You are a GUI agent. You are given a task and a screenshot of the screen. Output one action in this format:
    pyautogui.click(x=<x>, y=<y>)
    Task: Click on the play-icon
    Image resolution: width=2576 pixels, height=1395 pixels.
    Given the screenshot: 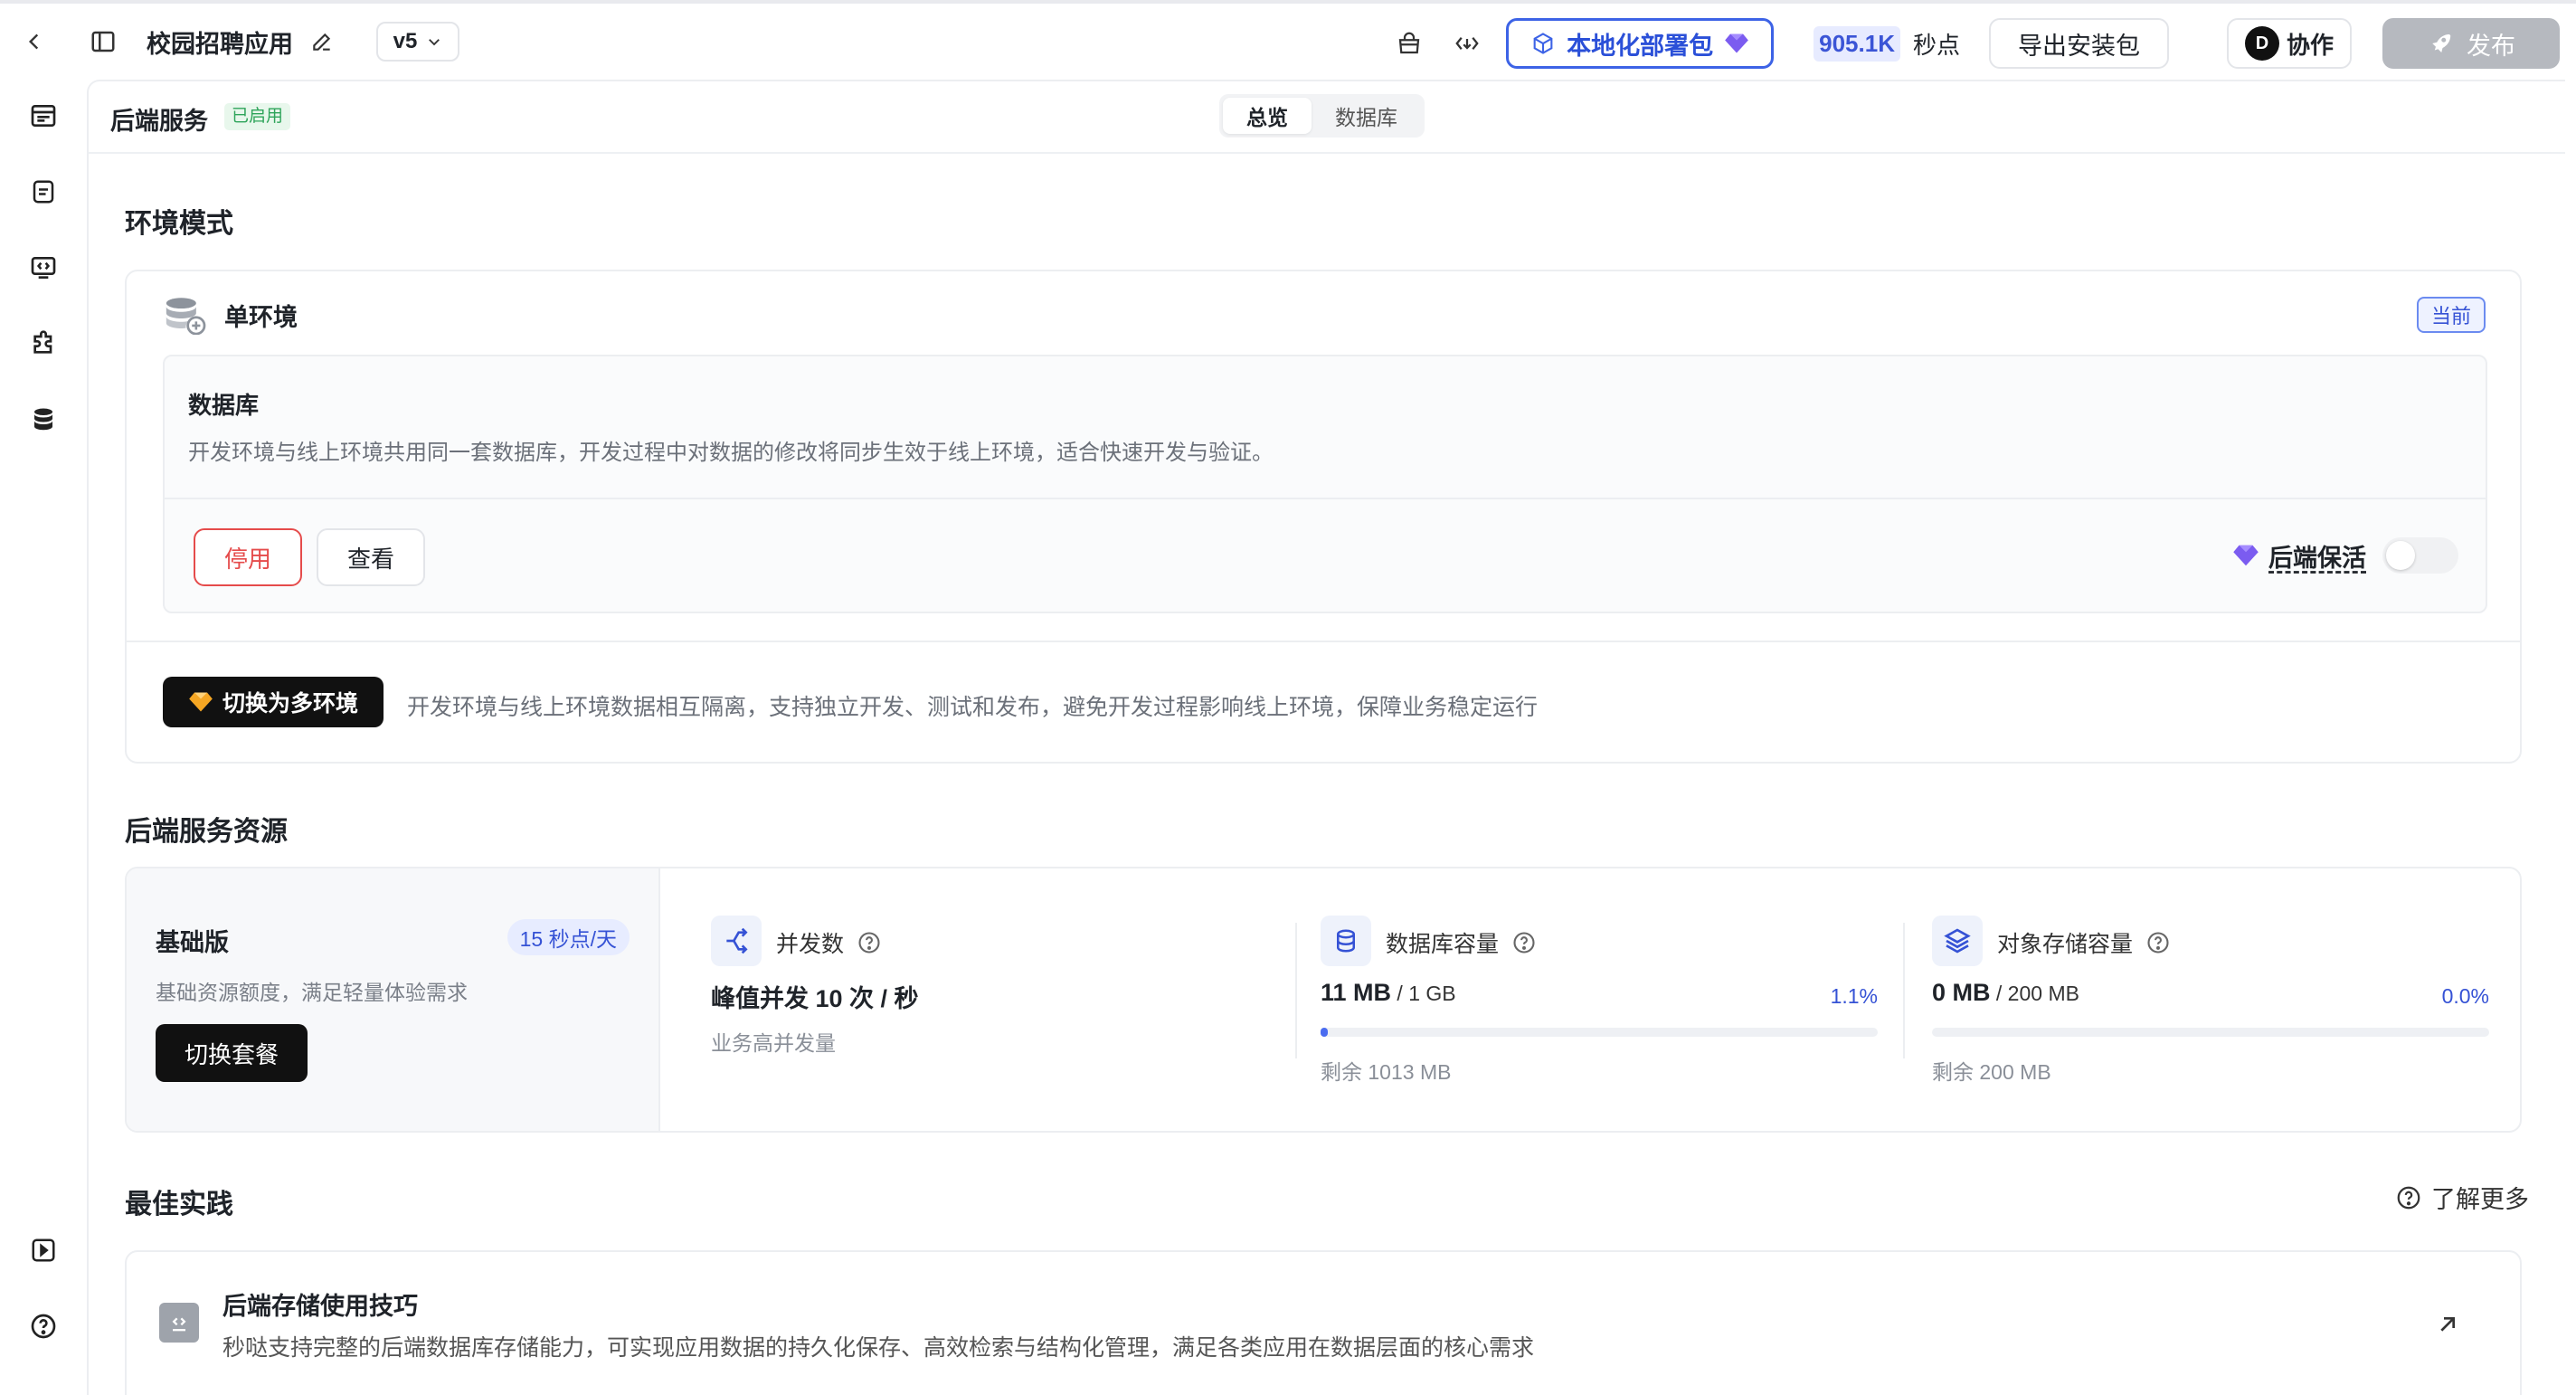 What is the action you would take?
    pyautogui.click(x=43, y=1250)
    